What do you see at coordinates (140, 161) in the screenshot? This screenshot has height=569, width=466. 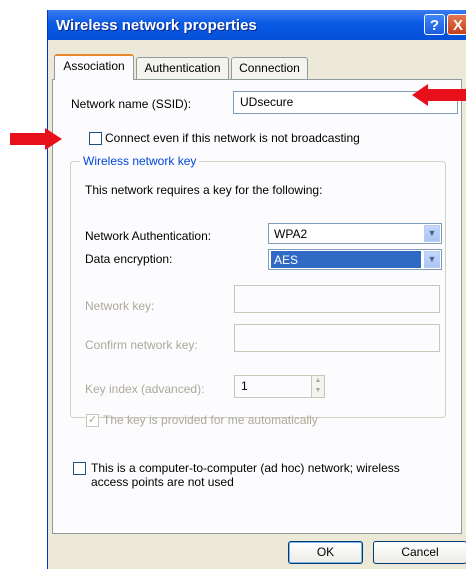 I see `wireless-key-group-title: Wireless network key` at bounding box center [140, 161].